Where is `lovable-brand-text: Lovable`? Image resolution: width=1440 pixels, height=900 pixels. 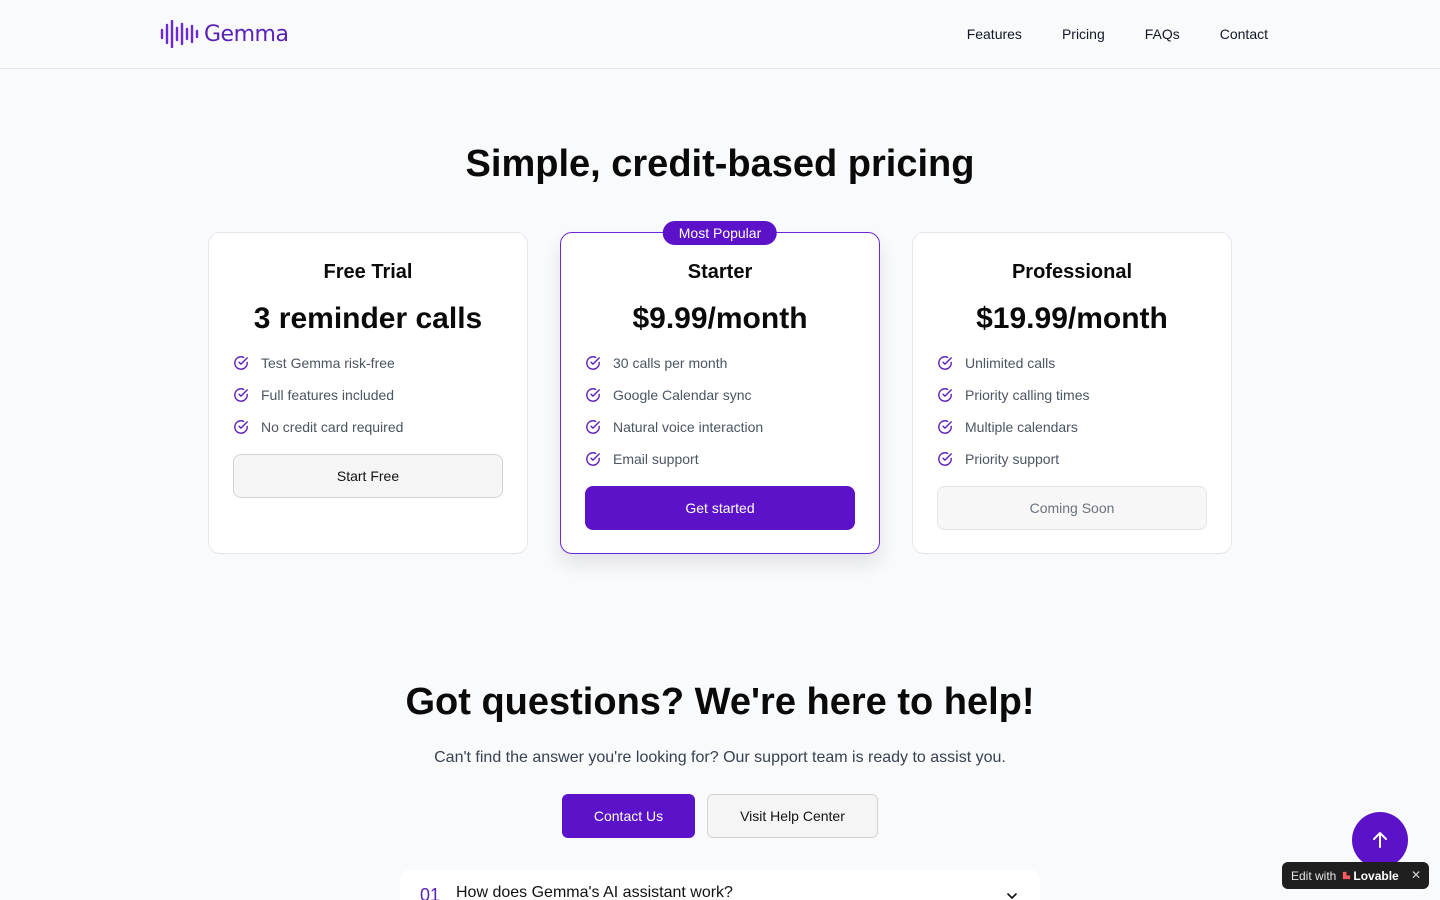 lovable-brand-text: Lovable is located at coordinates (1376, 875).